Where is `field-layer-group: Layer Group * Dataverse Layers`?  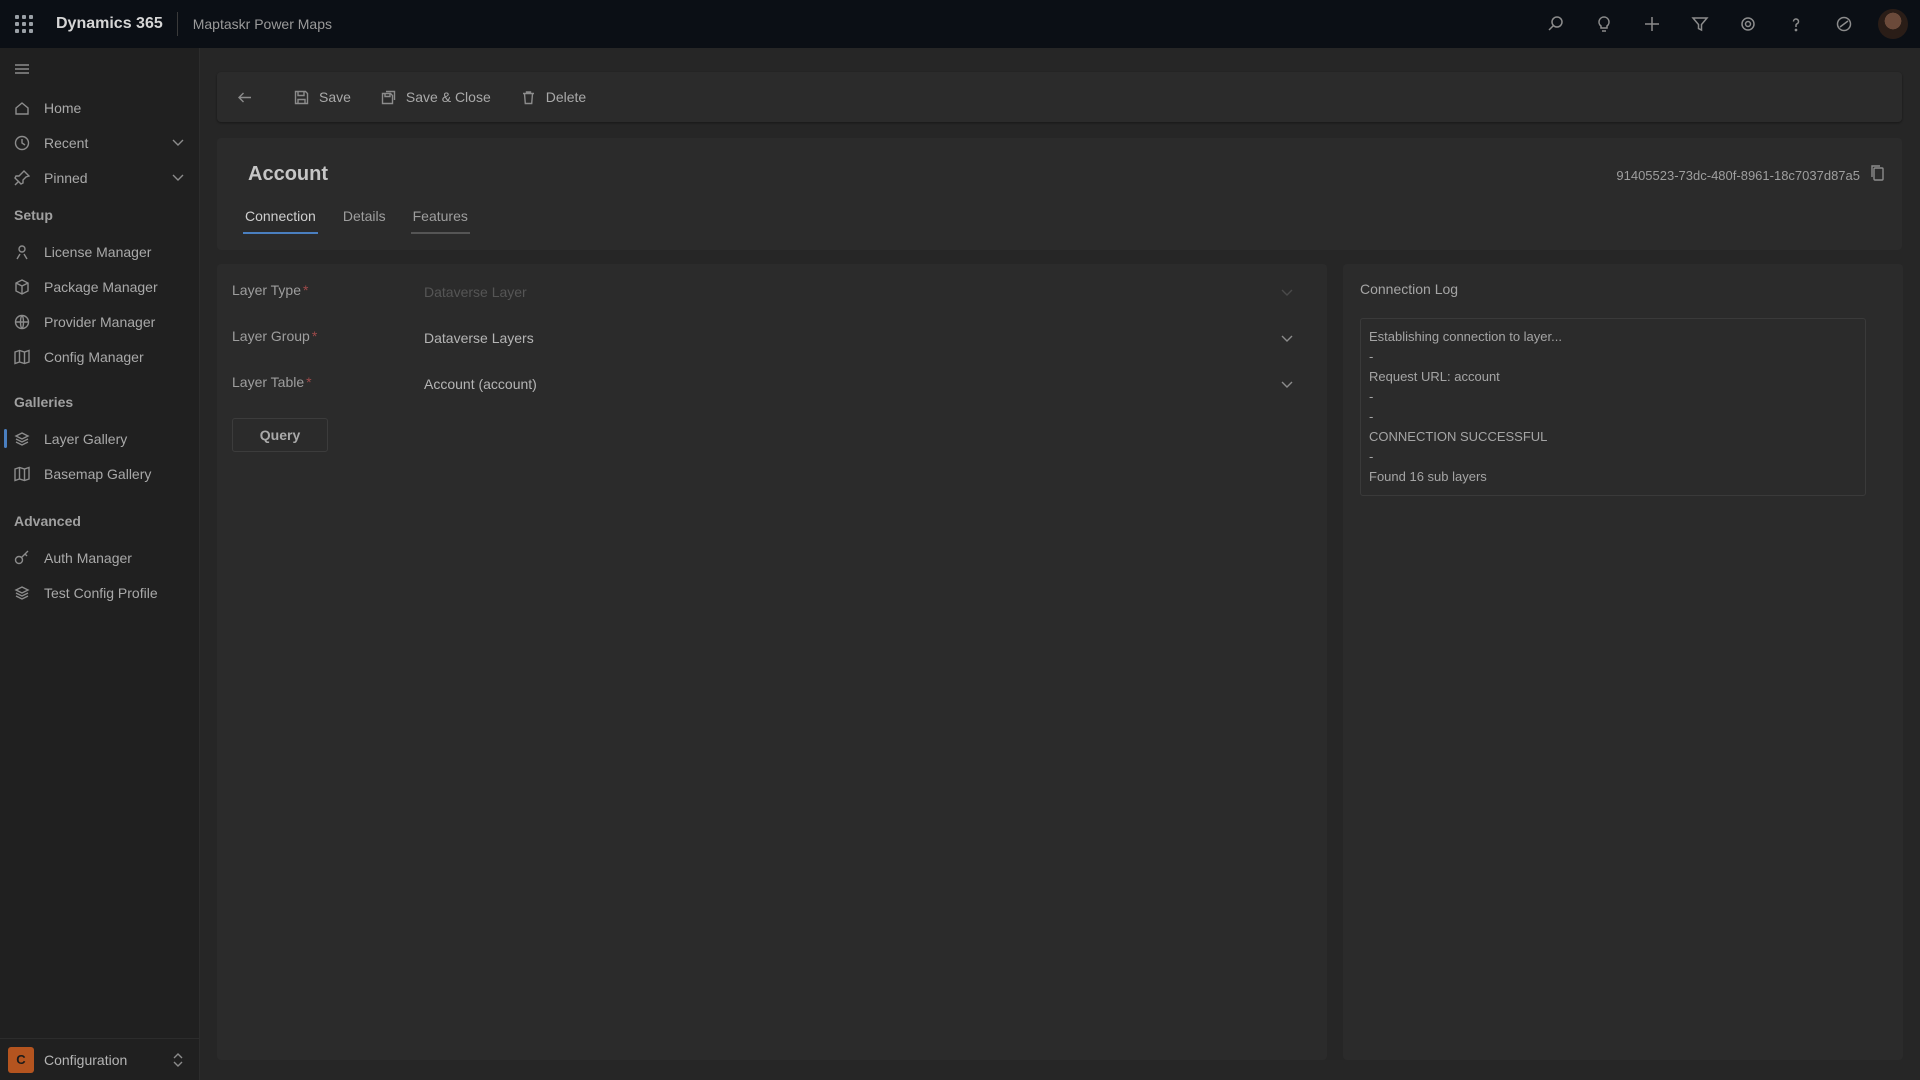 field-layer-group: Layer Group * Dataverse Layers is located at coordinates (767, 337).